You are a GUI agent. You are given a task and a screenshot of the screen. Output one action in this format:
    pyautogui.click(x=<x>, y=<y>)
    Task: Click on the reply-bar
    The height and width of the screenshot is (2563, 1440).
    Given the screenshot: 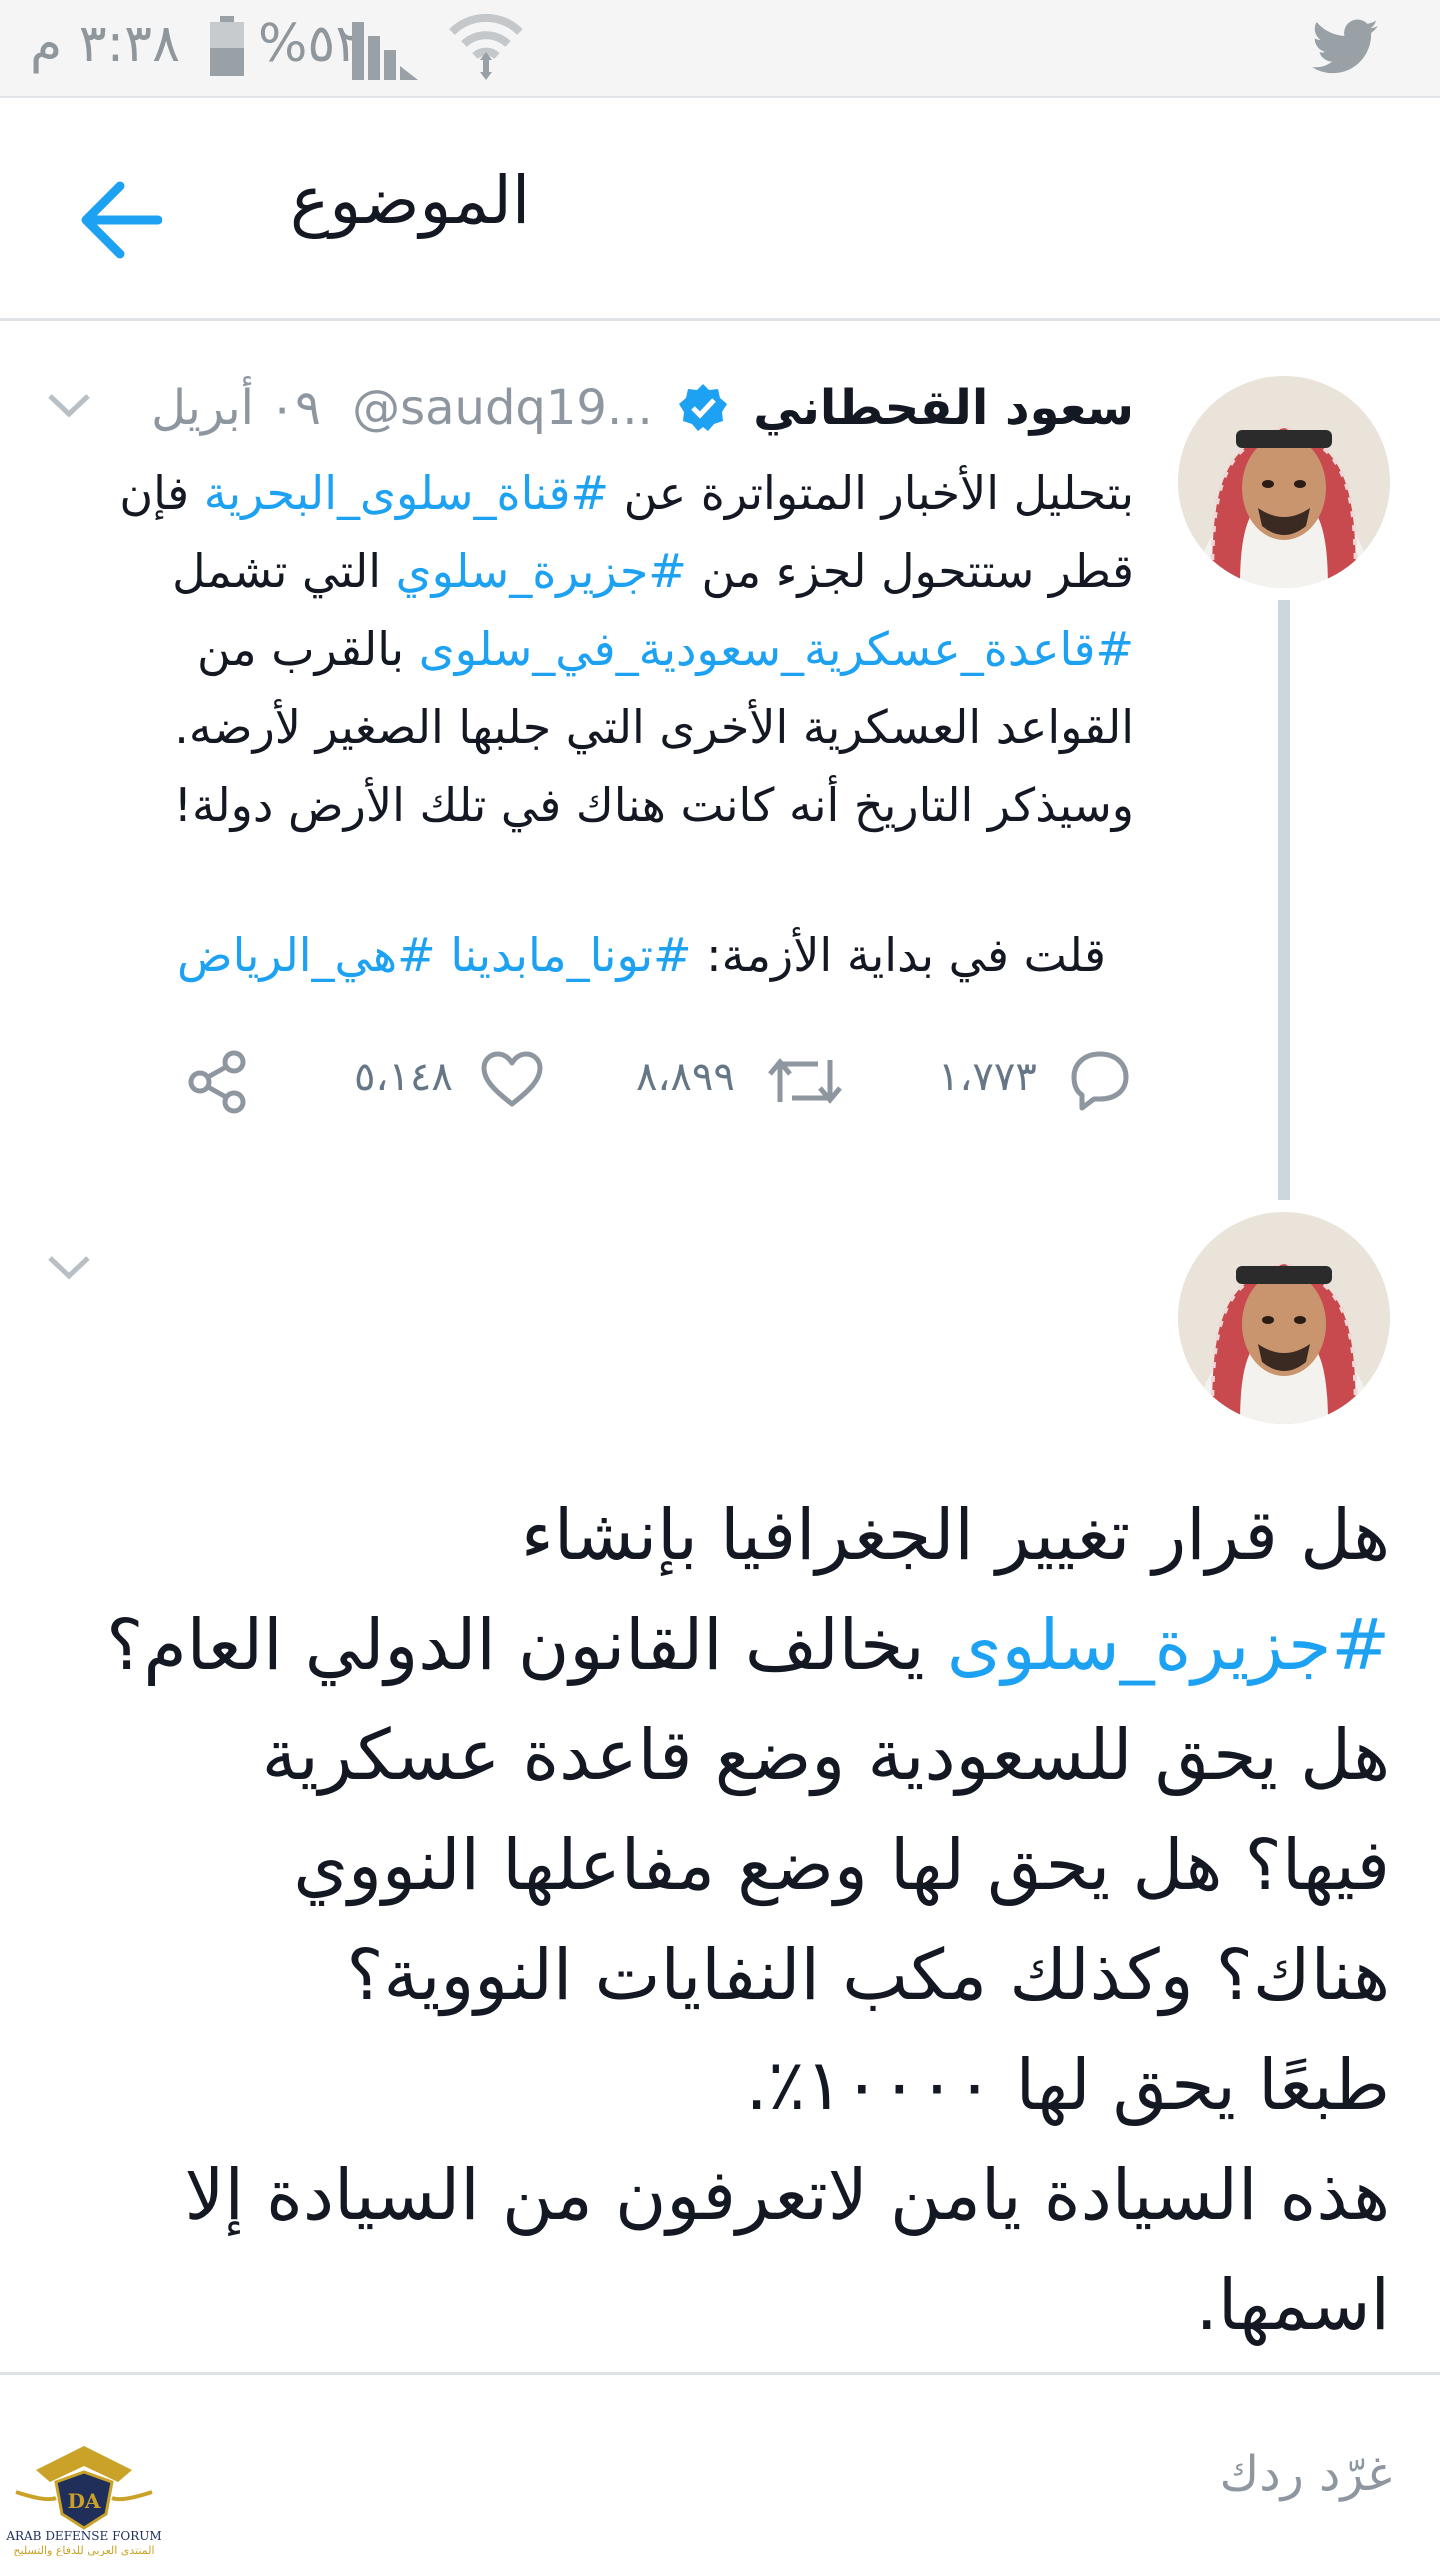 What is the action you would take?
    pyautogui.click(x=720, y=2467)
    